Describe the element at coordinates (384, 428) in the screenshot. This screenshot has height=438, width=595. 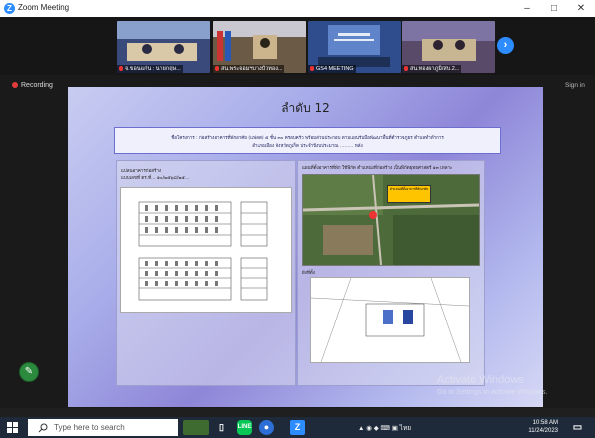
I see `system-tray: ▲ ◉ ◆ ⌨ ▣ ไทย` at that location.